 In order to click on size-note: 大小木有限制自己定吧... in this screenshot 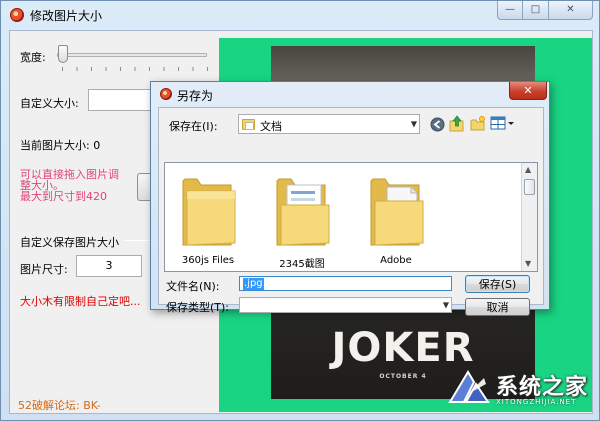, I will do `click(80, 301)`.